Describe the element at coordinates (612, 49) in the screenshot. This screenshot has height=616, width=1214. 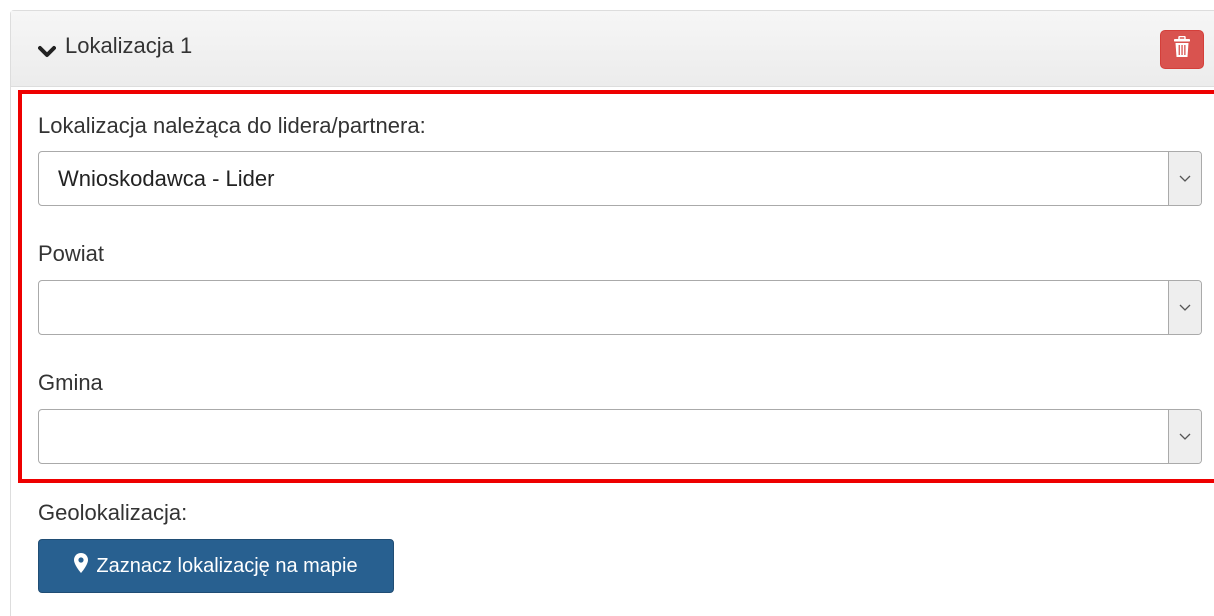
I see `panel-heading: Lokalizacja 1` at that location.